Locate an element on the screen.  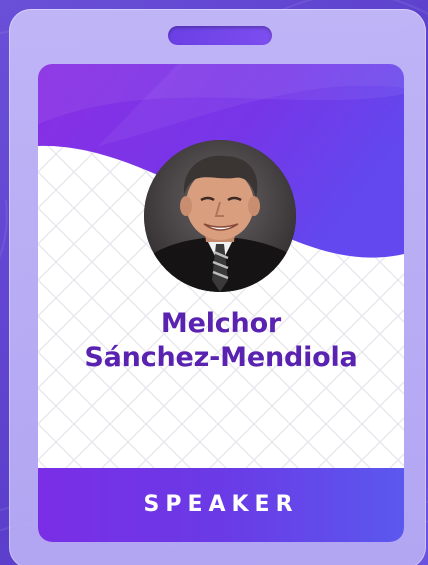
person-portrait-icon is located at coordinates (220, 216).